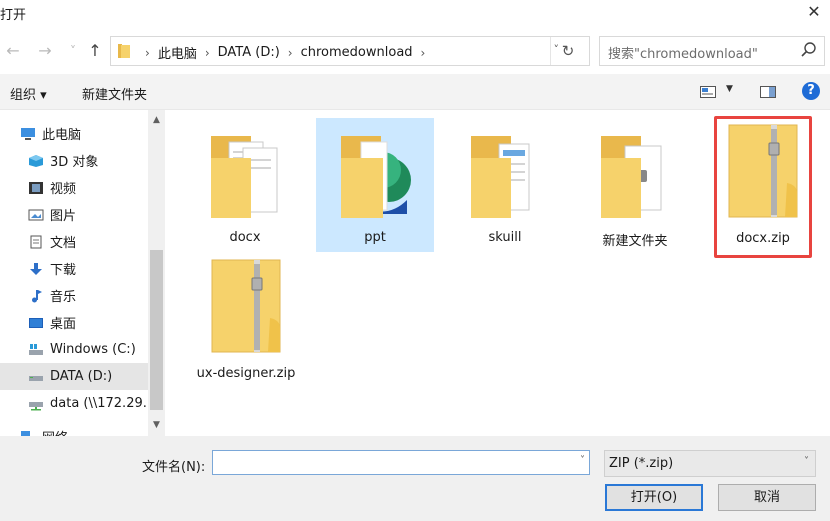 The width and height of the screenshot is (830, 521). I want to click on view-mode-icon, so click(708, 92).